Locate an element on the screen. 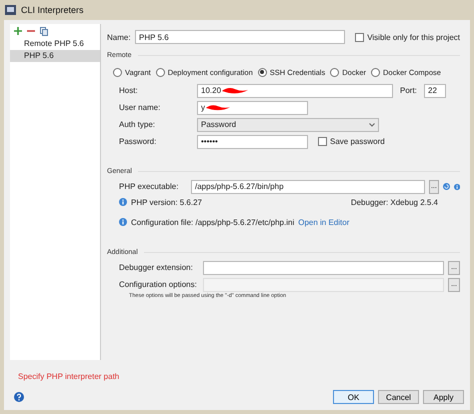 This screenshot has height=414, width=474. input-field: y is located at coordinates (252, 107).